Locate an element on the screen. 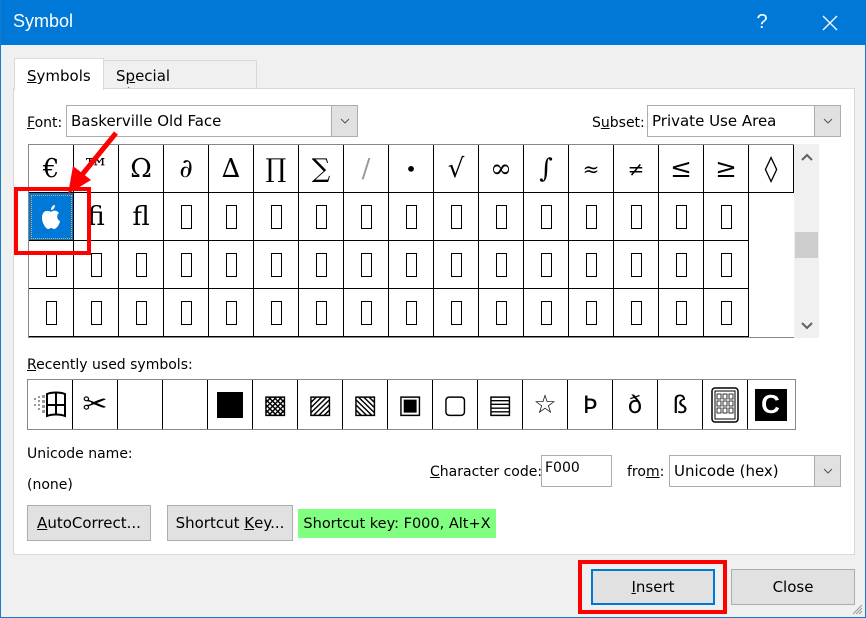  close-window-button is located at coordinates (830, 22).